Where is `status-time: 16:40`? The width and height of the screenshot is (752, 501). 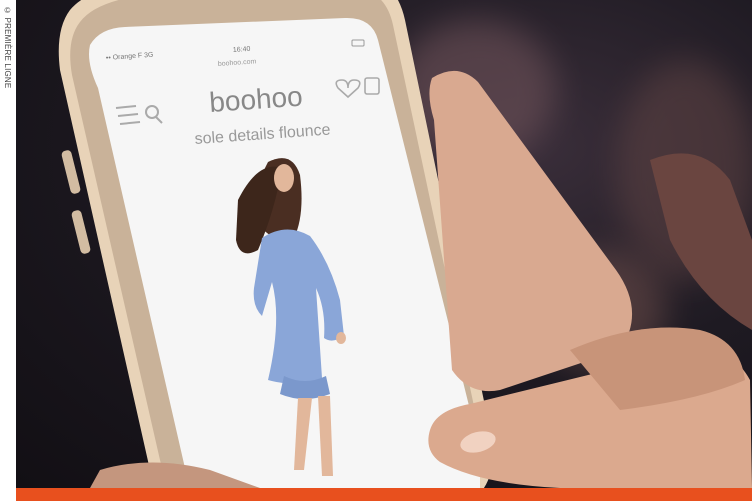
status-time: 16:40 is located at coordinates (242, 50).